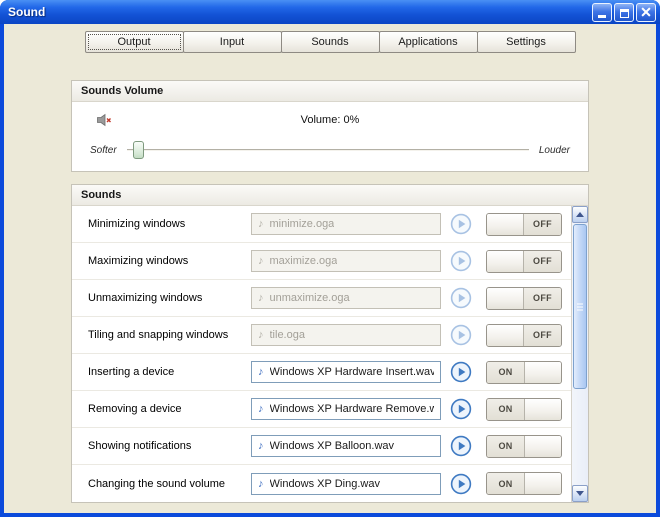 The image size is (660, 517). I want to click on scroll-down-button, so click(580, 493).